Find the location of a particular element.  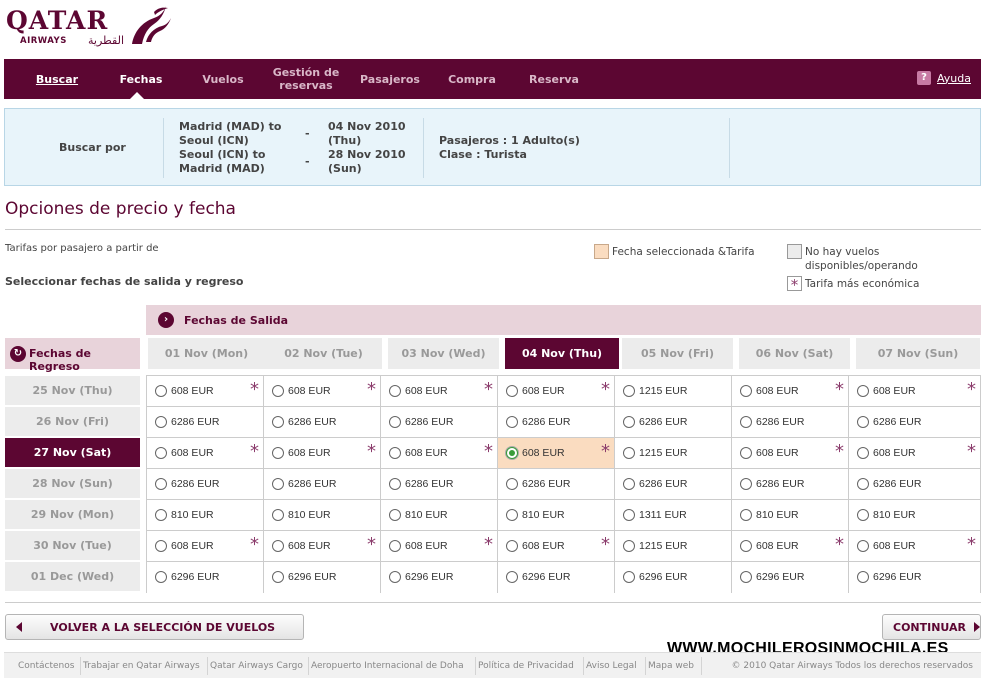

nav-reserva: Reserva is located at coordinates (554, 79).